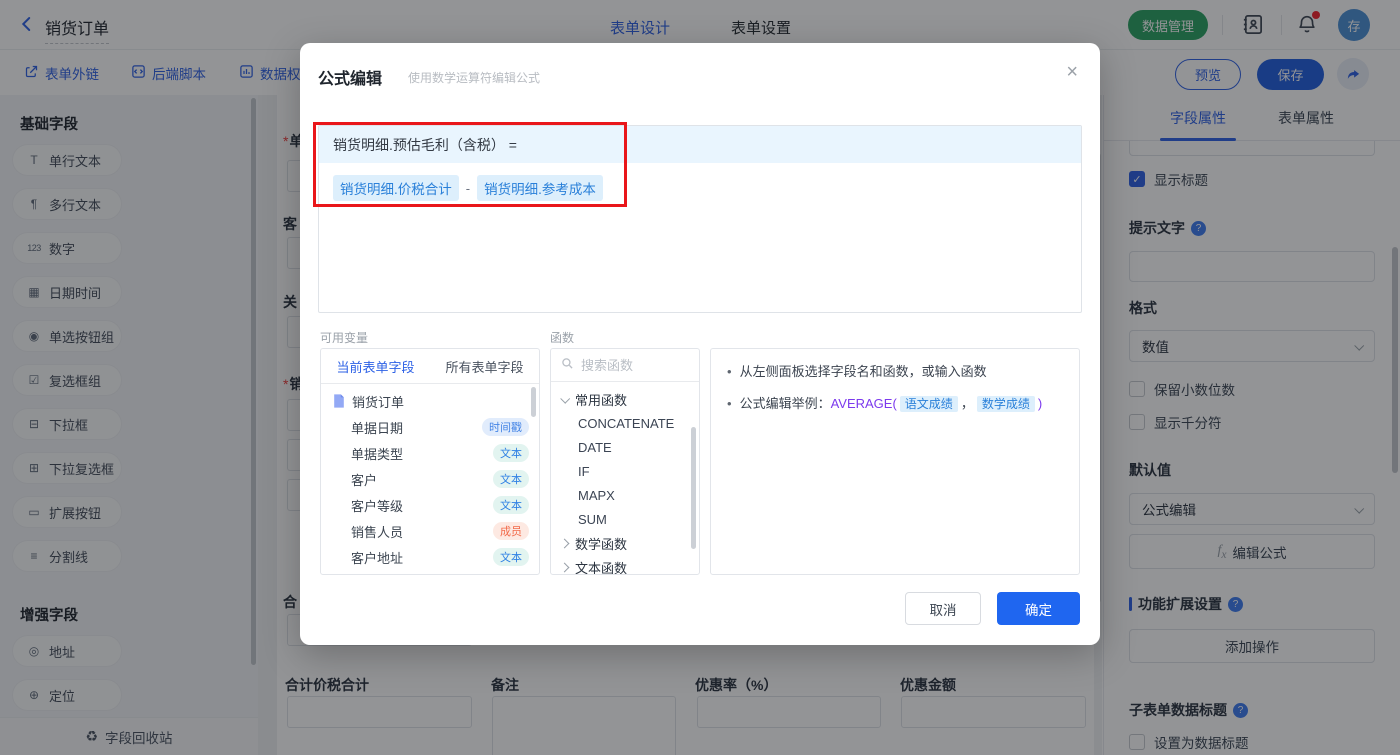 Image resolution: width=1400 pixels, height=755 pixels. What do you see at coordinates (533, 402) in the screenshot?
I see `variables-scrollbar` at bounding box center [533, 402].